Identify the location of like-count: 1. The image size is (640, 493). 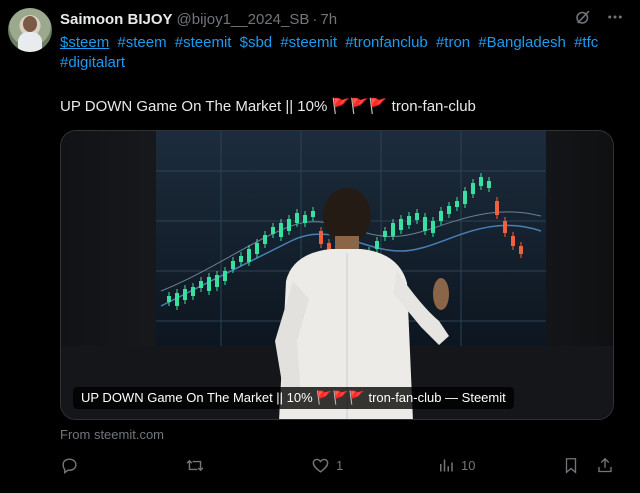
(340, 465).